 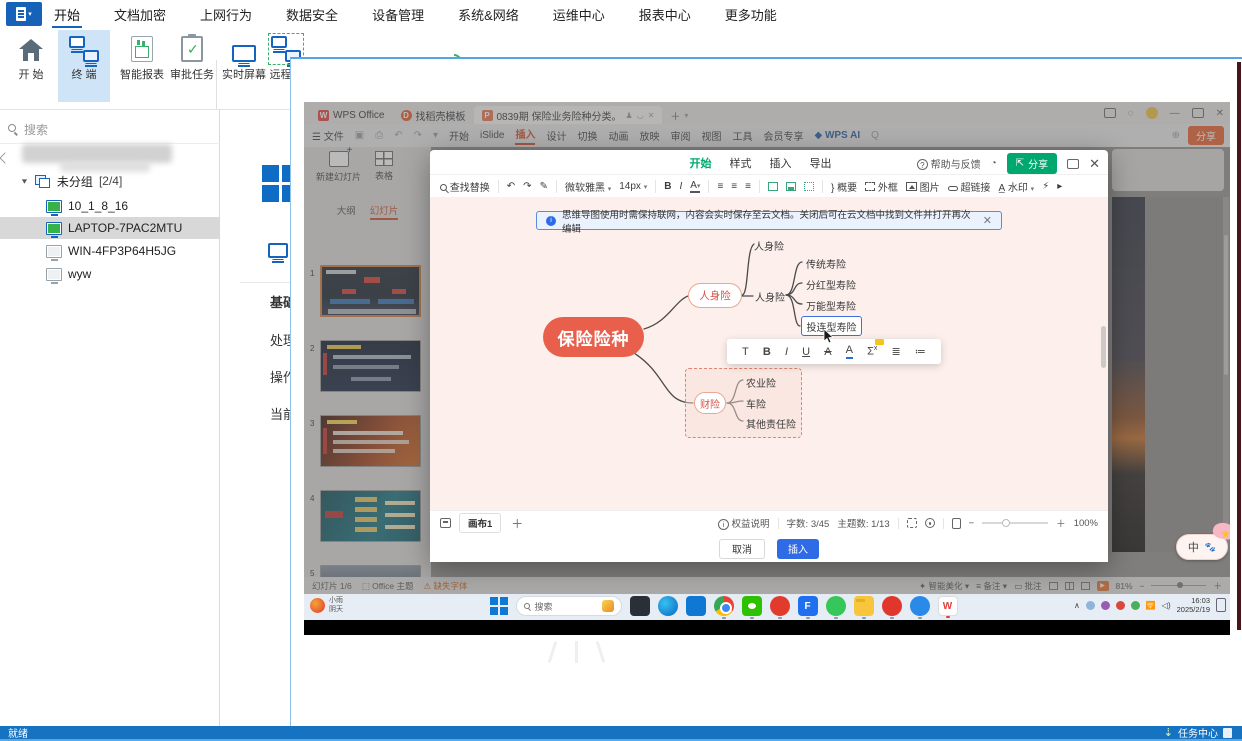 What do you see at coordinates (110, 206) in the screenshot?
I see `terminal-row-10-1-8-16: 10_1_8_16` at bounding box center [110, 206].